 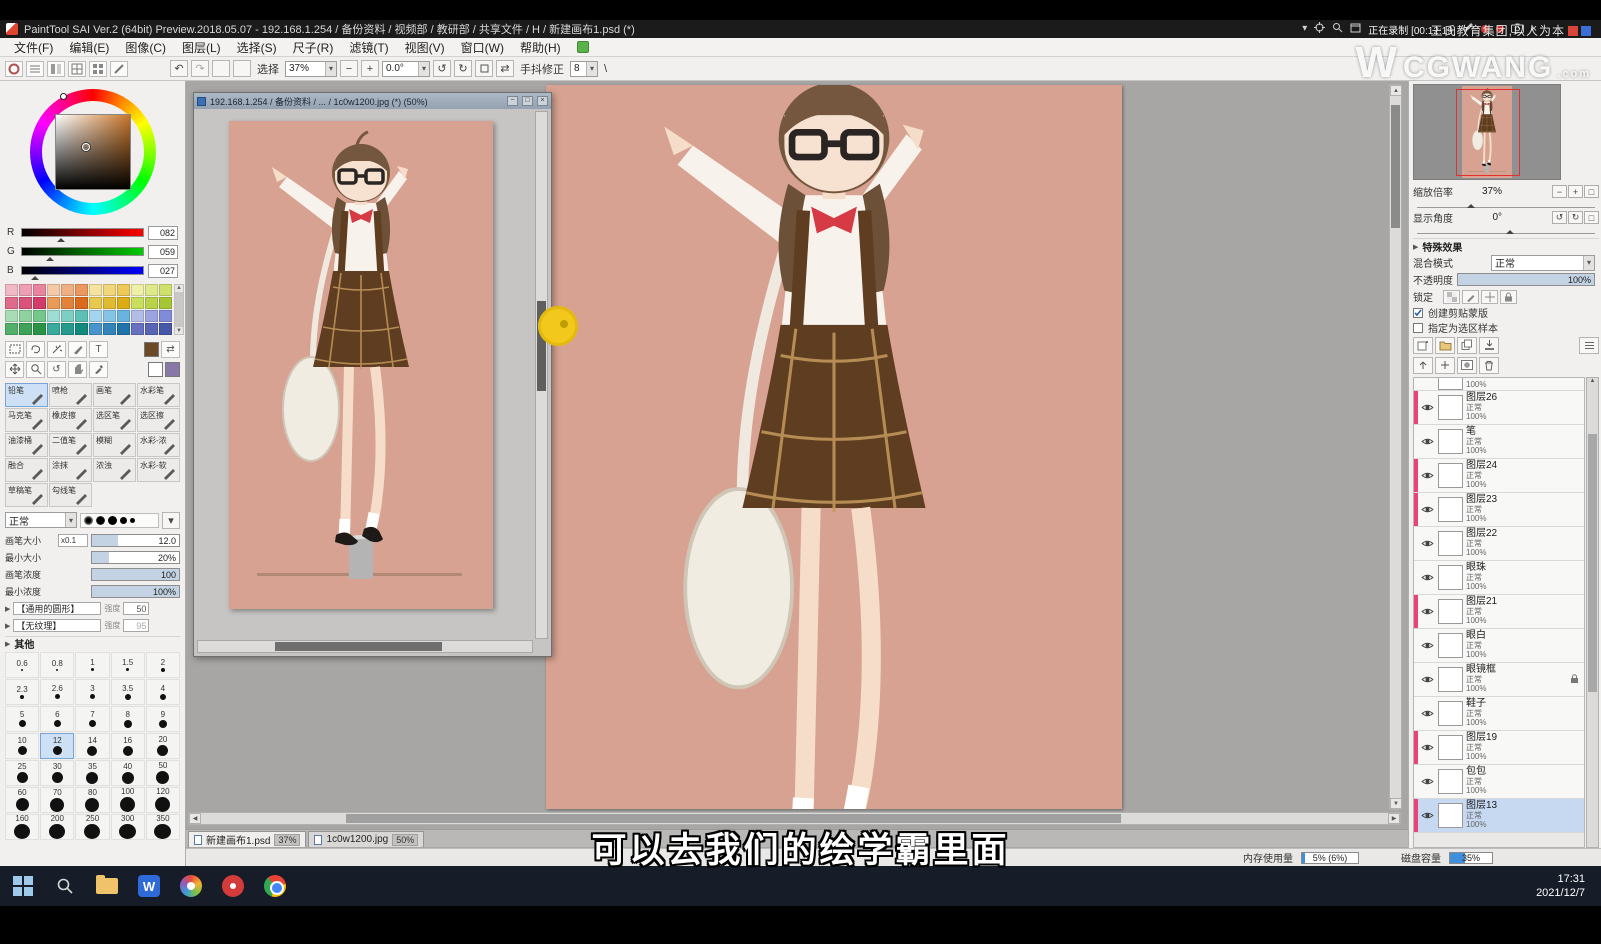 What do you see at coordinates (1499, 510) in the screenshot?
I see `layer-item-图层23: 图层23 正常 100%` at bounding box center [1499, 510].